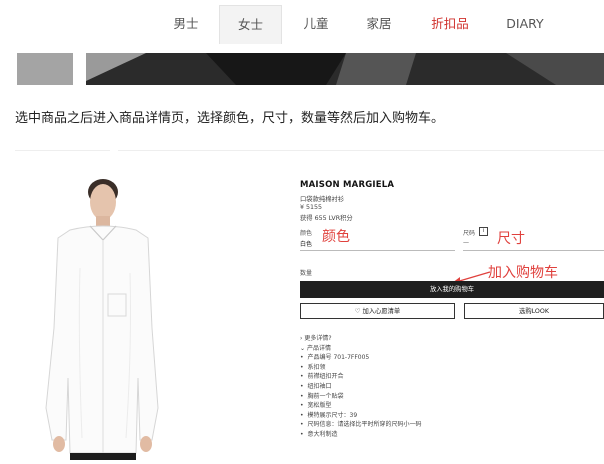  Describe the element at coordinates (469, 233) in the screenshot. I see `size-label: 尺码` at that location.